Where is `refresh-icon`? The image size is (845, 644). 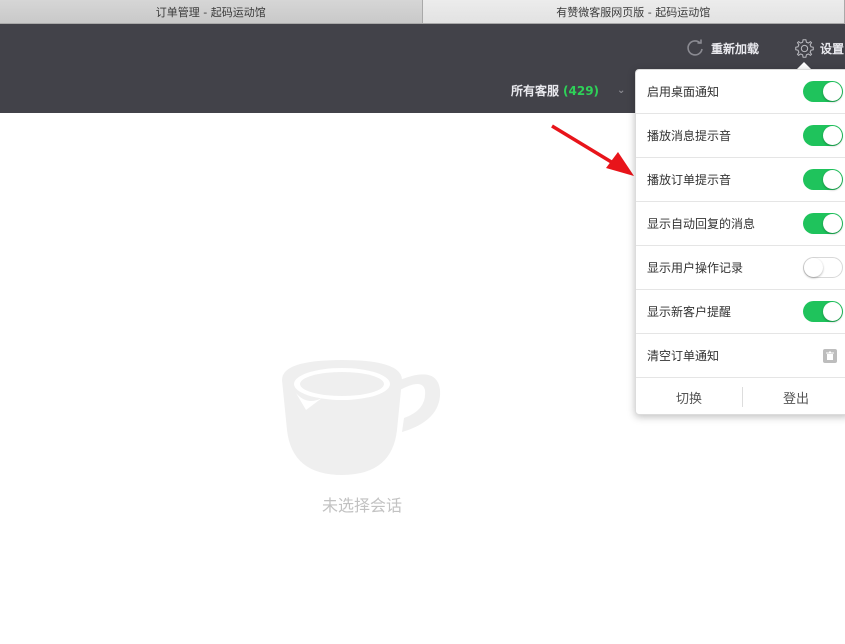
refresh-icon is located at coordinates (695, 47).